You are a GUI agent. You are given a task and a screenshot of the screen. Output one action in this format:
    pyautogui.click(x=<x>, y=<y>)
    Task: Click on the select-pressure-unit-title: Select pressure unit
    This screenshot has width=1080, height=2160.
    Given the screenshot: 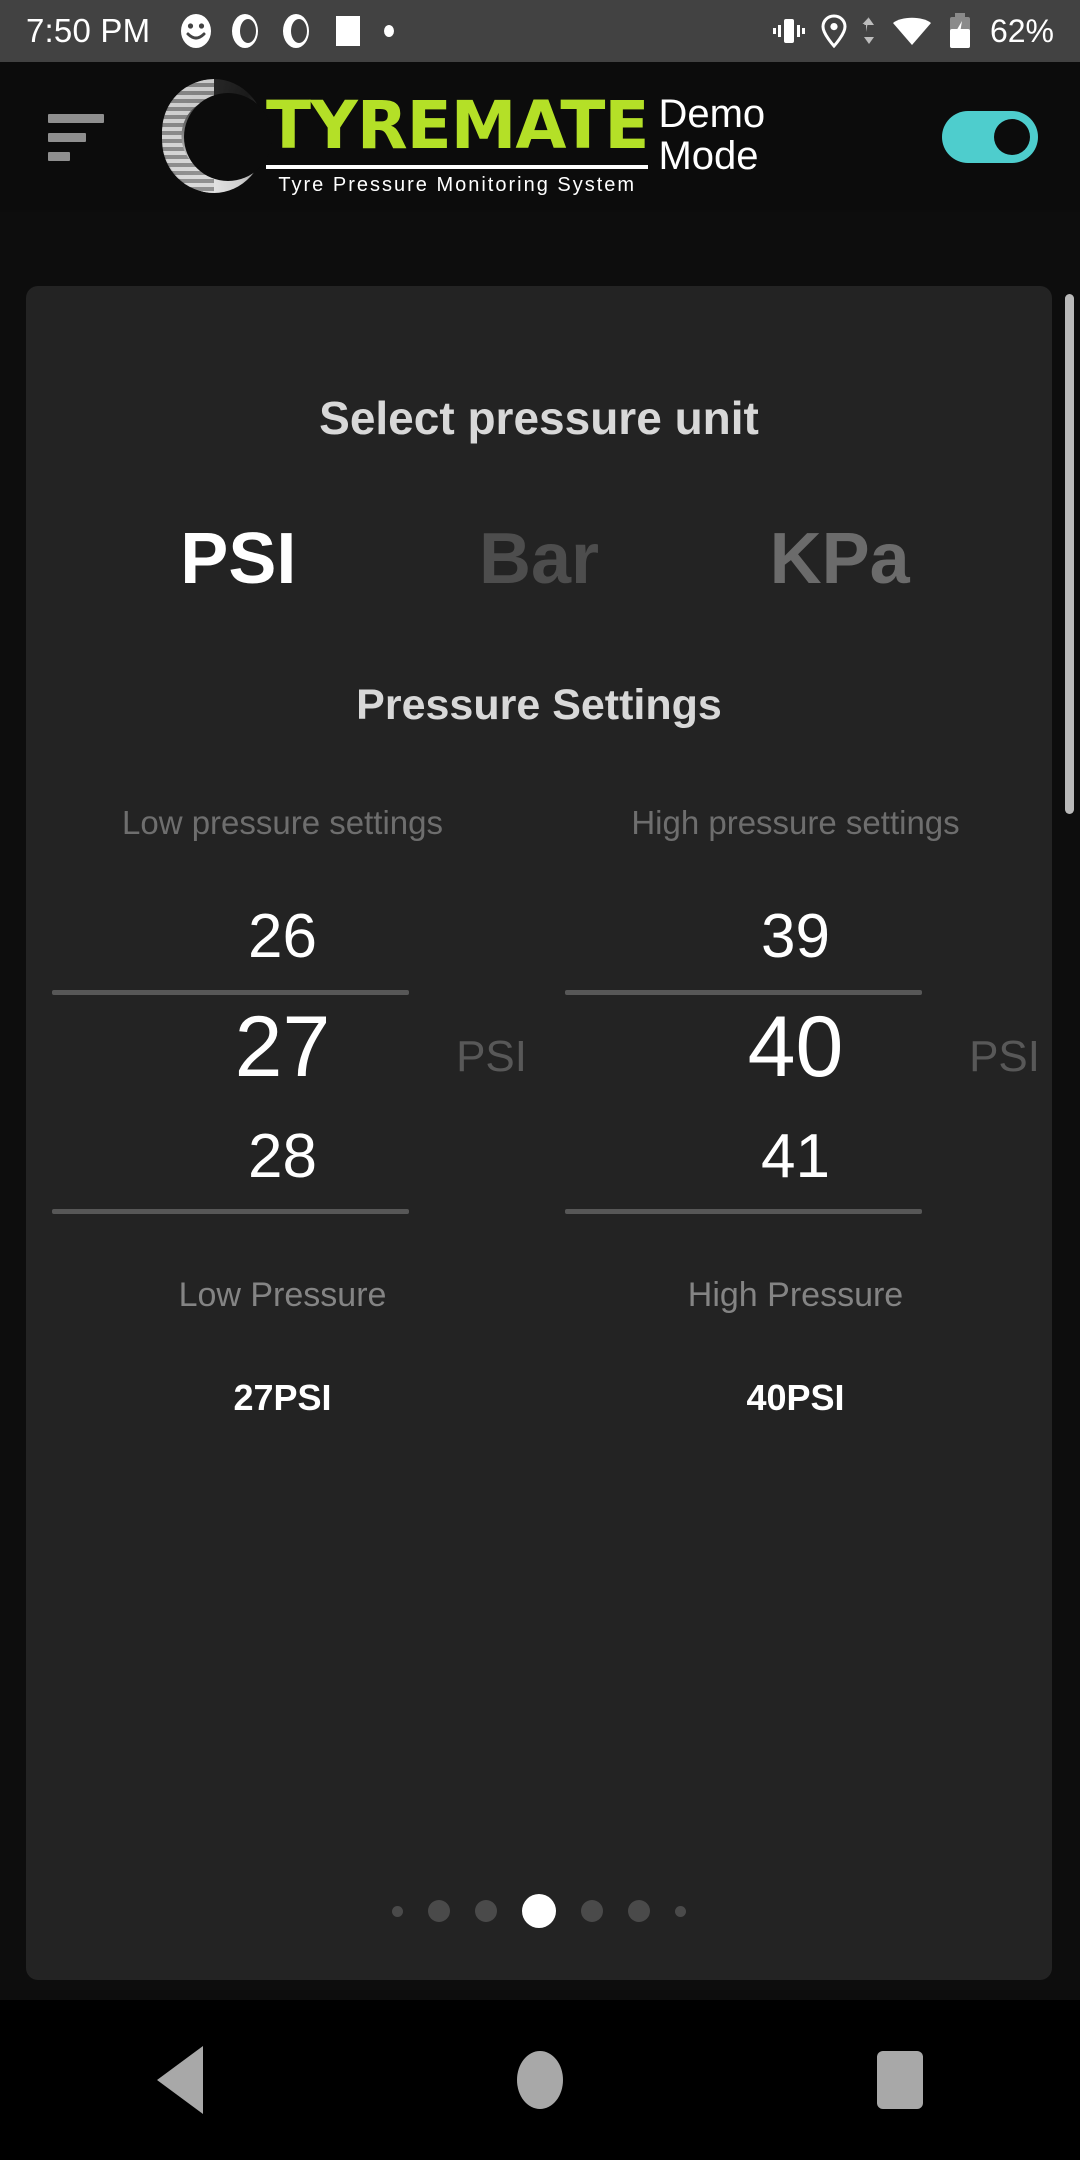 What is the action you would take?
    pyautogui.click(x=539, y=418)
    